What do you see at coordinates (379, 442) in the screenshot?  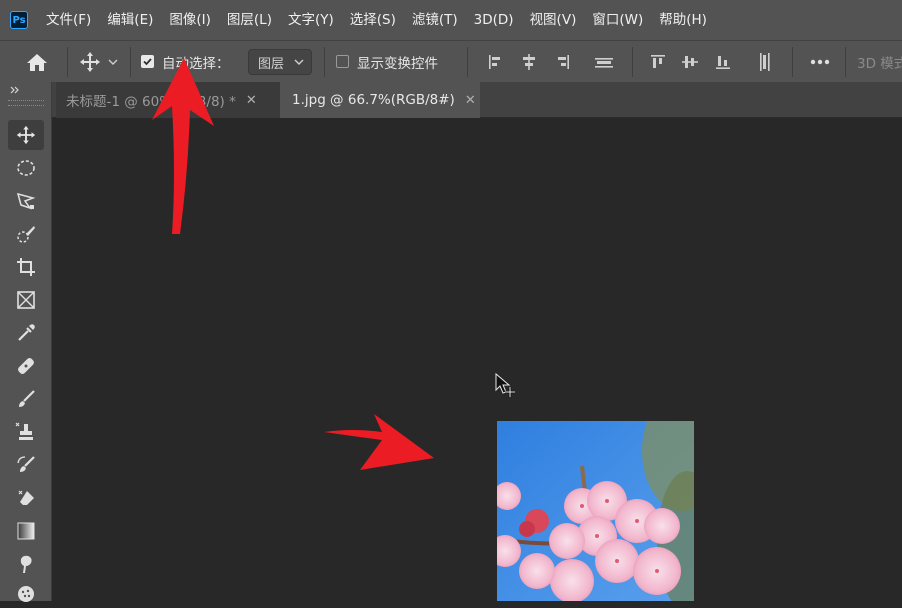 I see `annotation-arrow-right` at bounding box center [379, 442].